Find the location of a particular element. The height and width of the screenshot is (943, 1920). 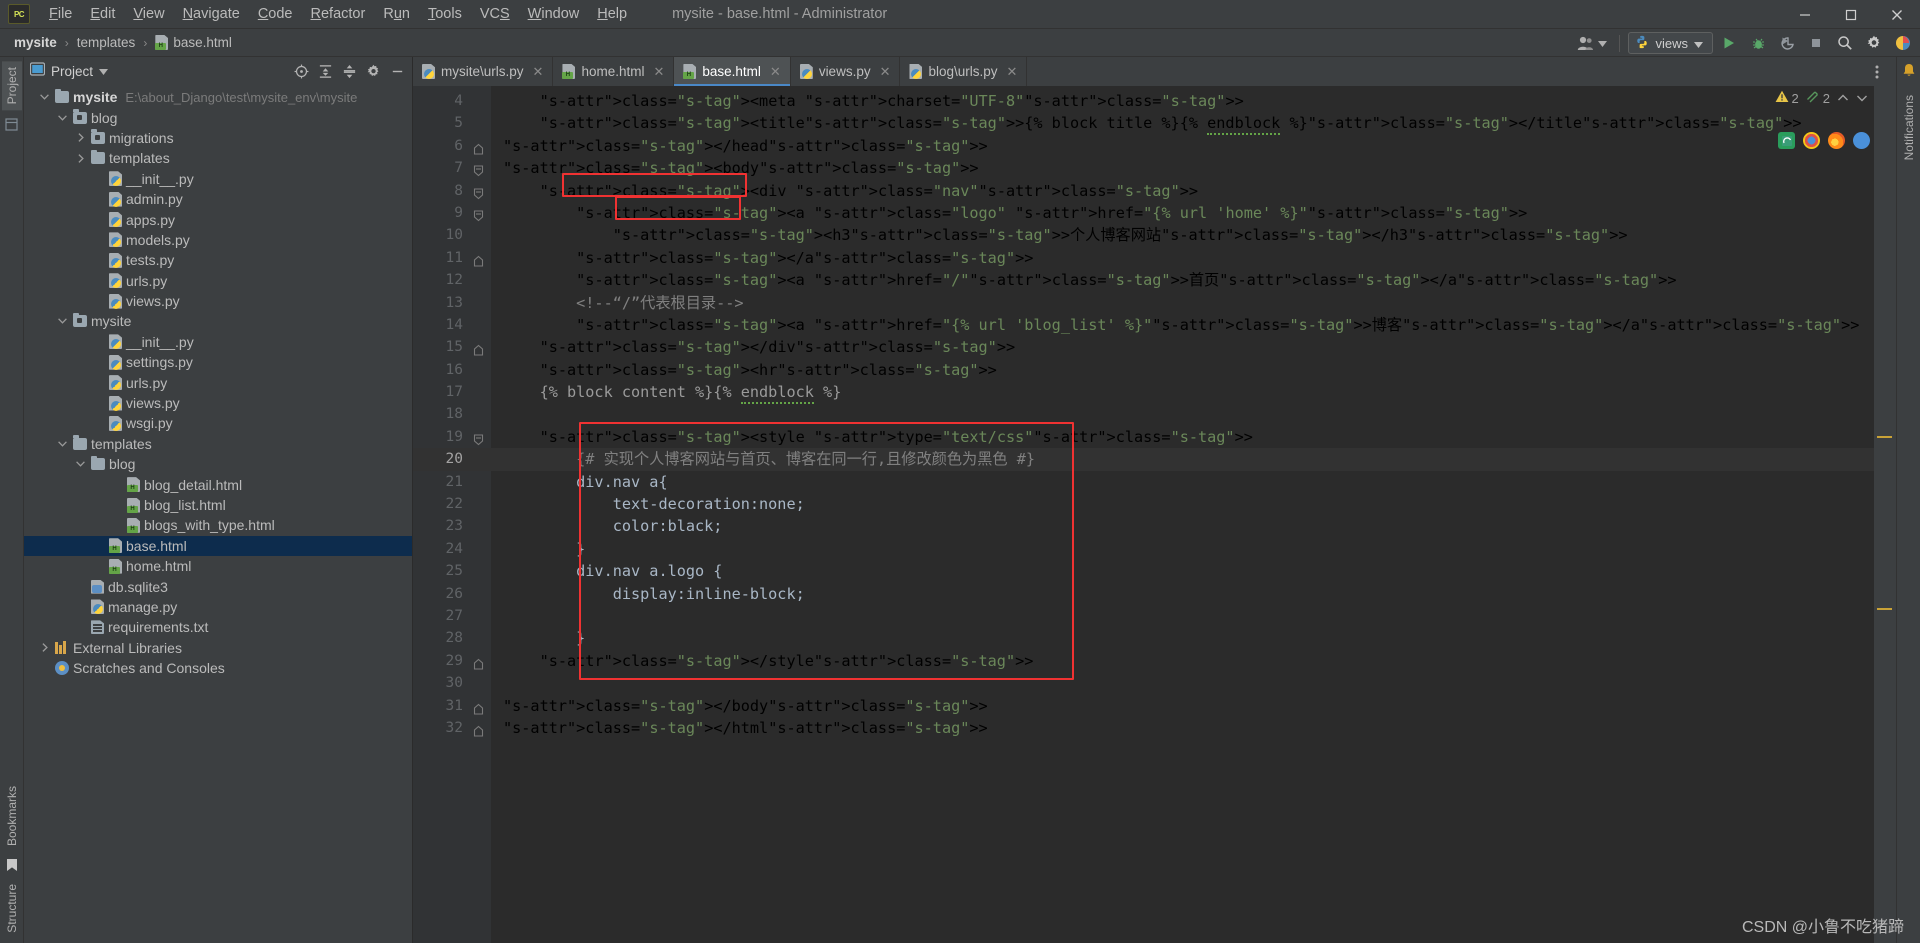

line-number-31: 31 is located at coordinates (452, 706).